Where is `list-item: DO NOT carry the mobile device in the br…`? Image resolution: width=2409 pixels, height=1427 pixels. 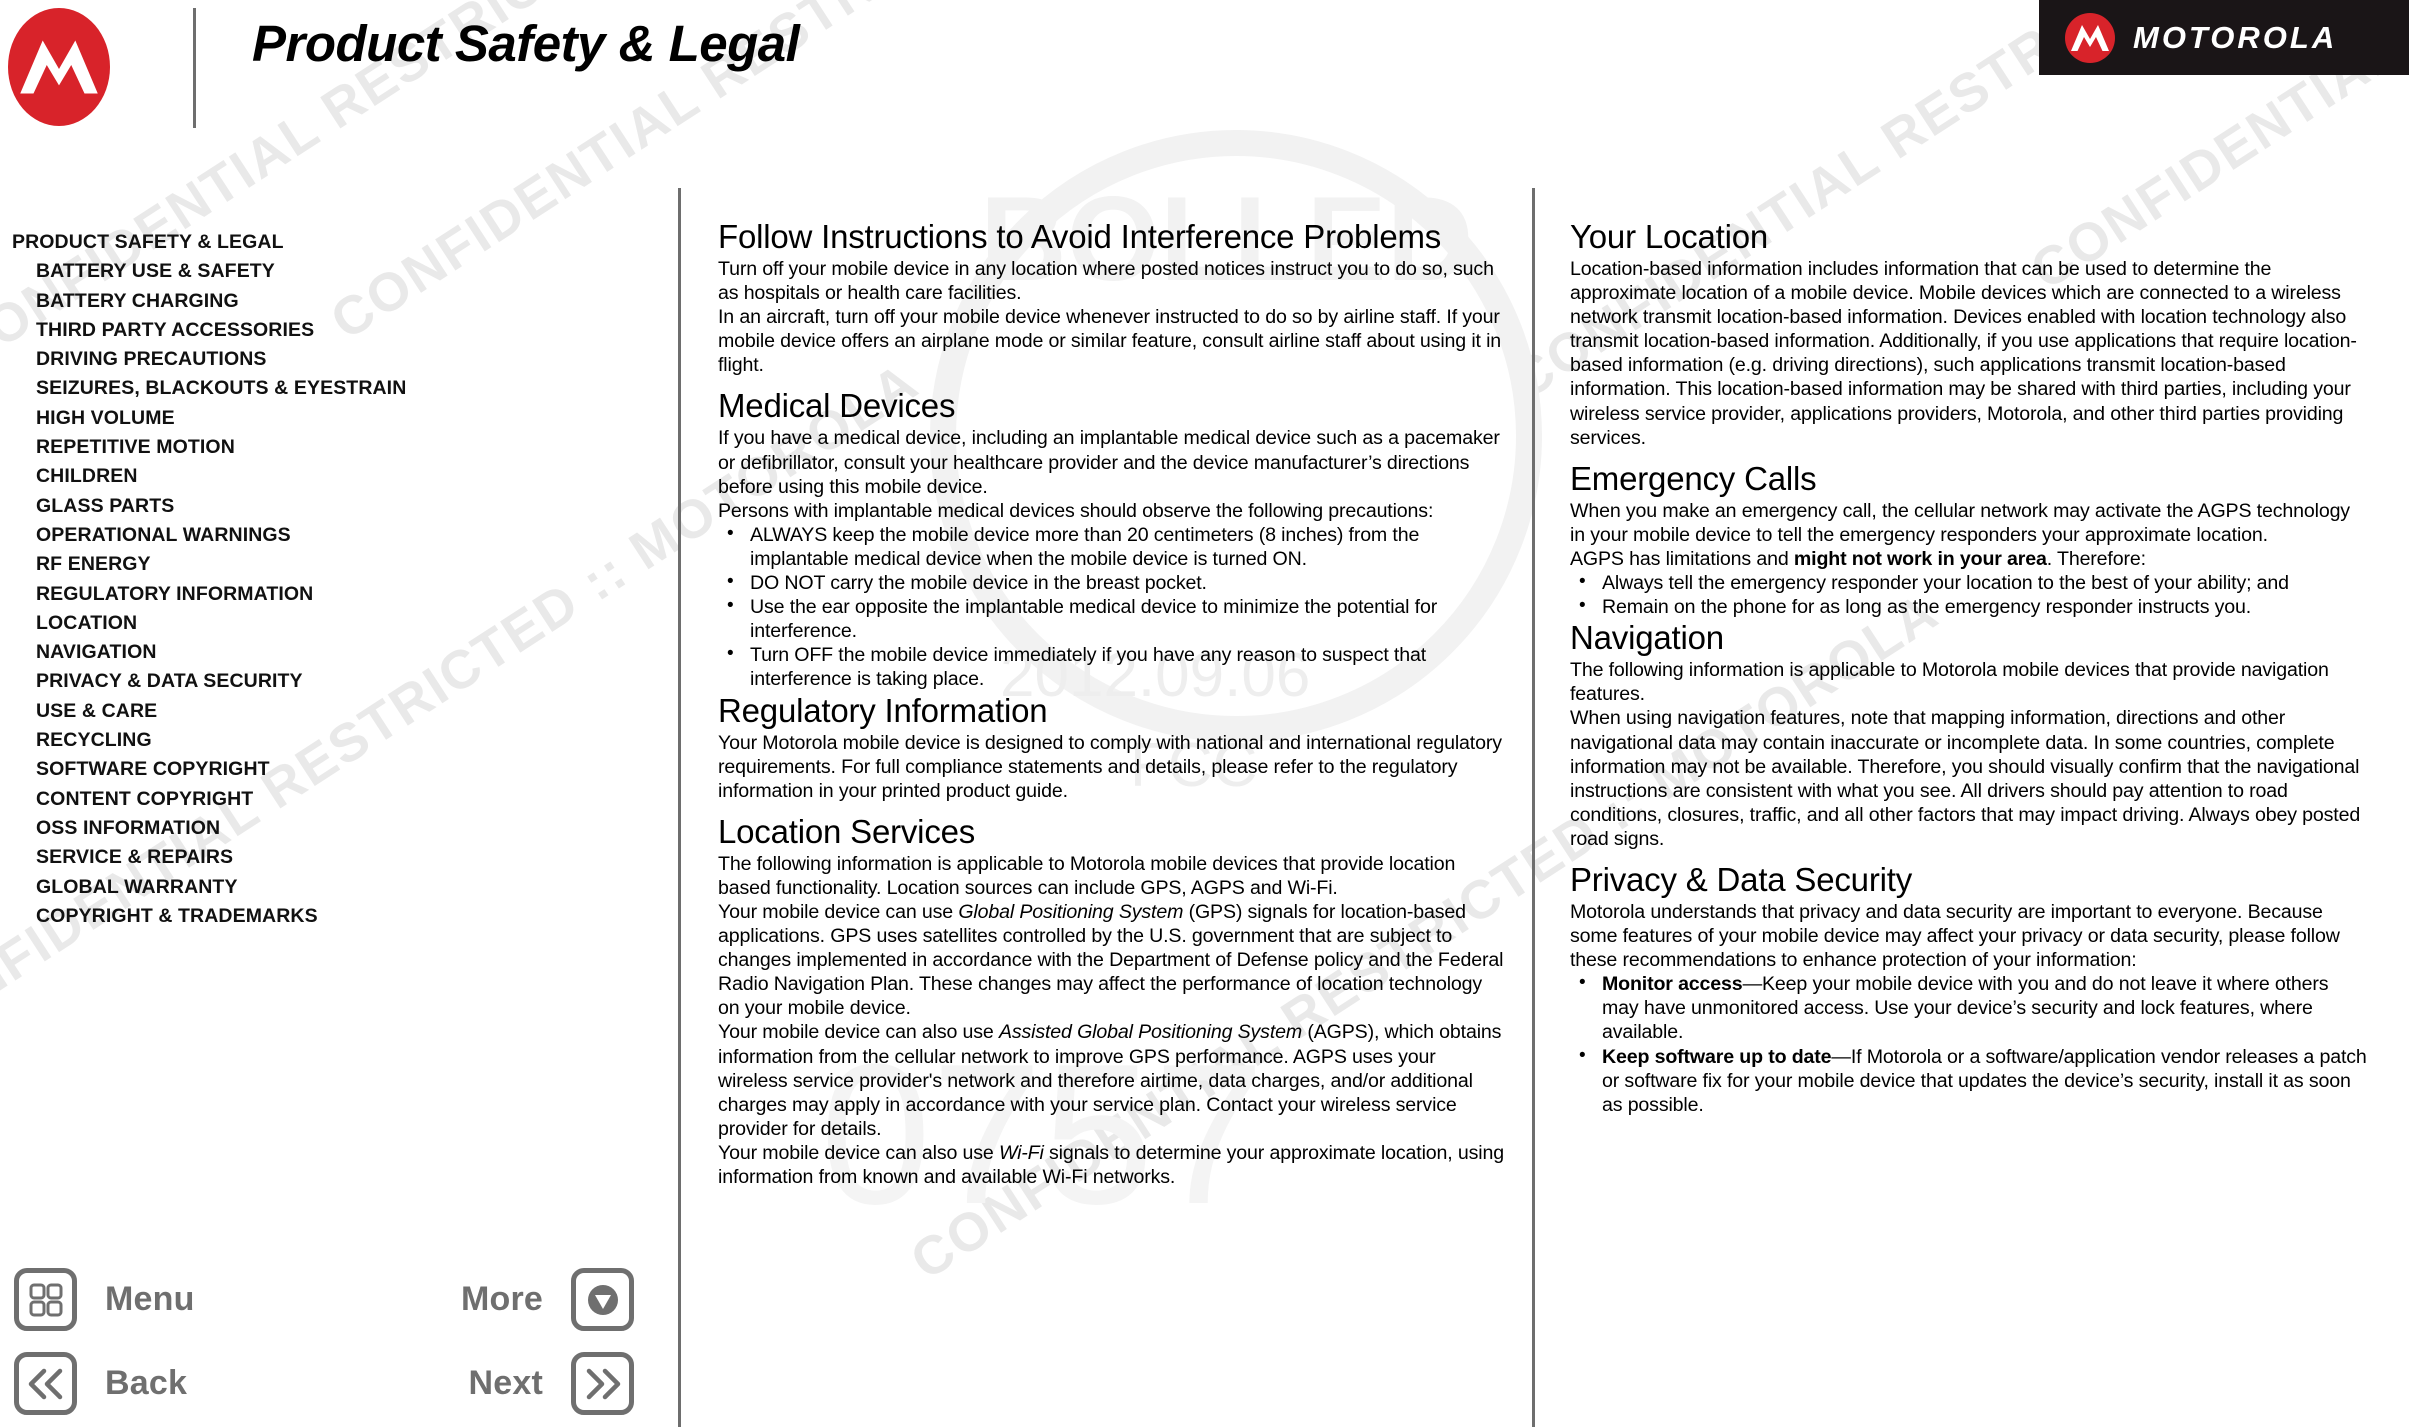 list-item: DO NOT carry the mobile device in the br… is located at coordinates (1113, 582).